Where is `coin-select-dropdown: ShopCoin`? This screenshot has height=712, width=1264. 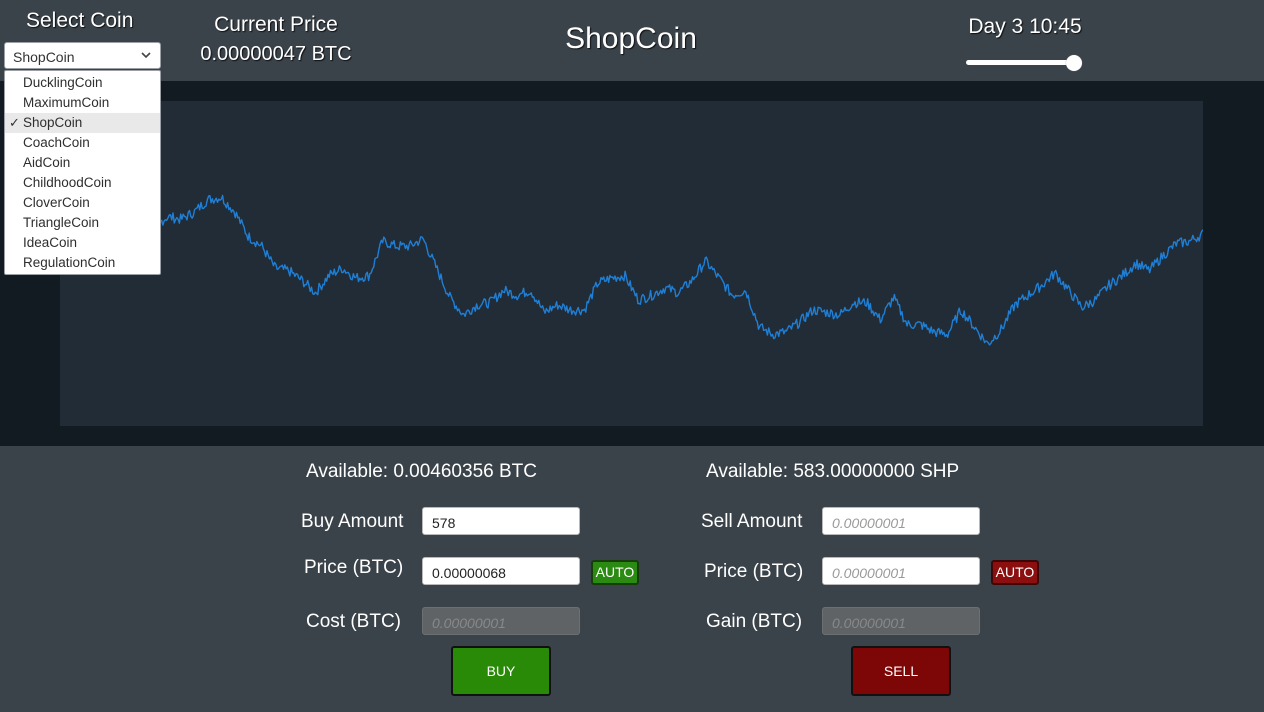
coin-select-dropdown: ShopCoin is located at coordinates (82, 55).